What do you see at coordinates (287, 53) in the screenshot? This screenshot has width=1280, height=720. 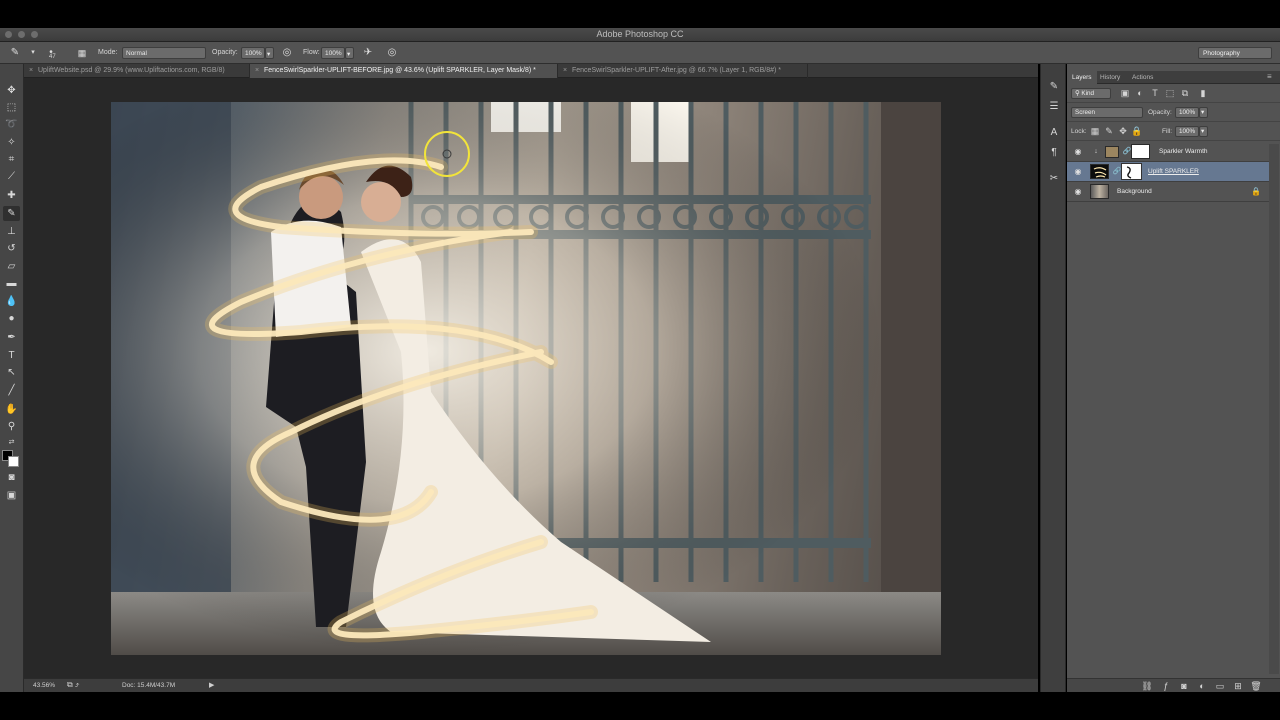 I see `pressure-opacity-icon: ◎` at bounding box center [287, 53].